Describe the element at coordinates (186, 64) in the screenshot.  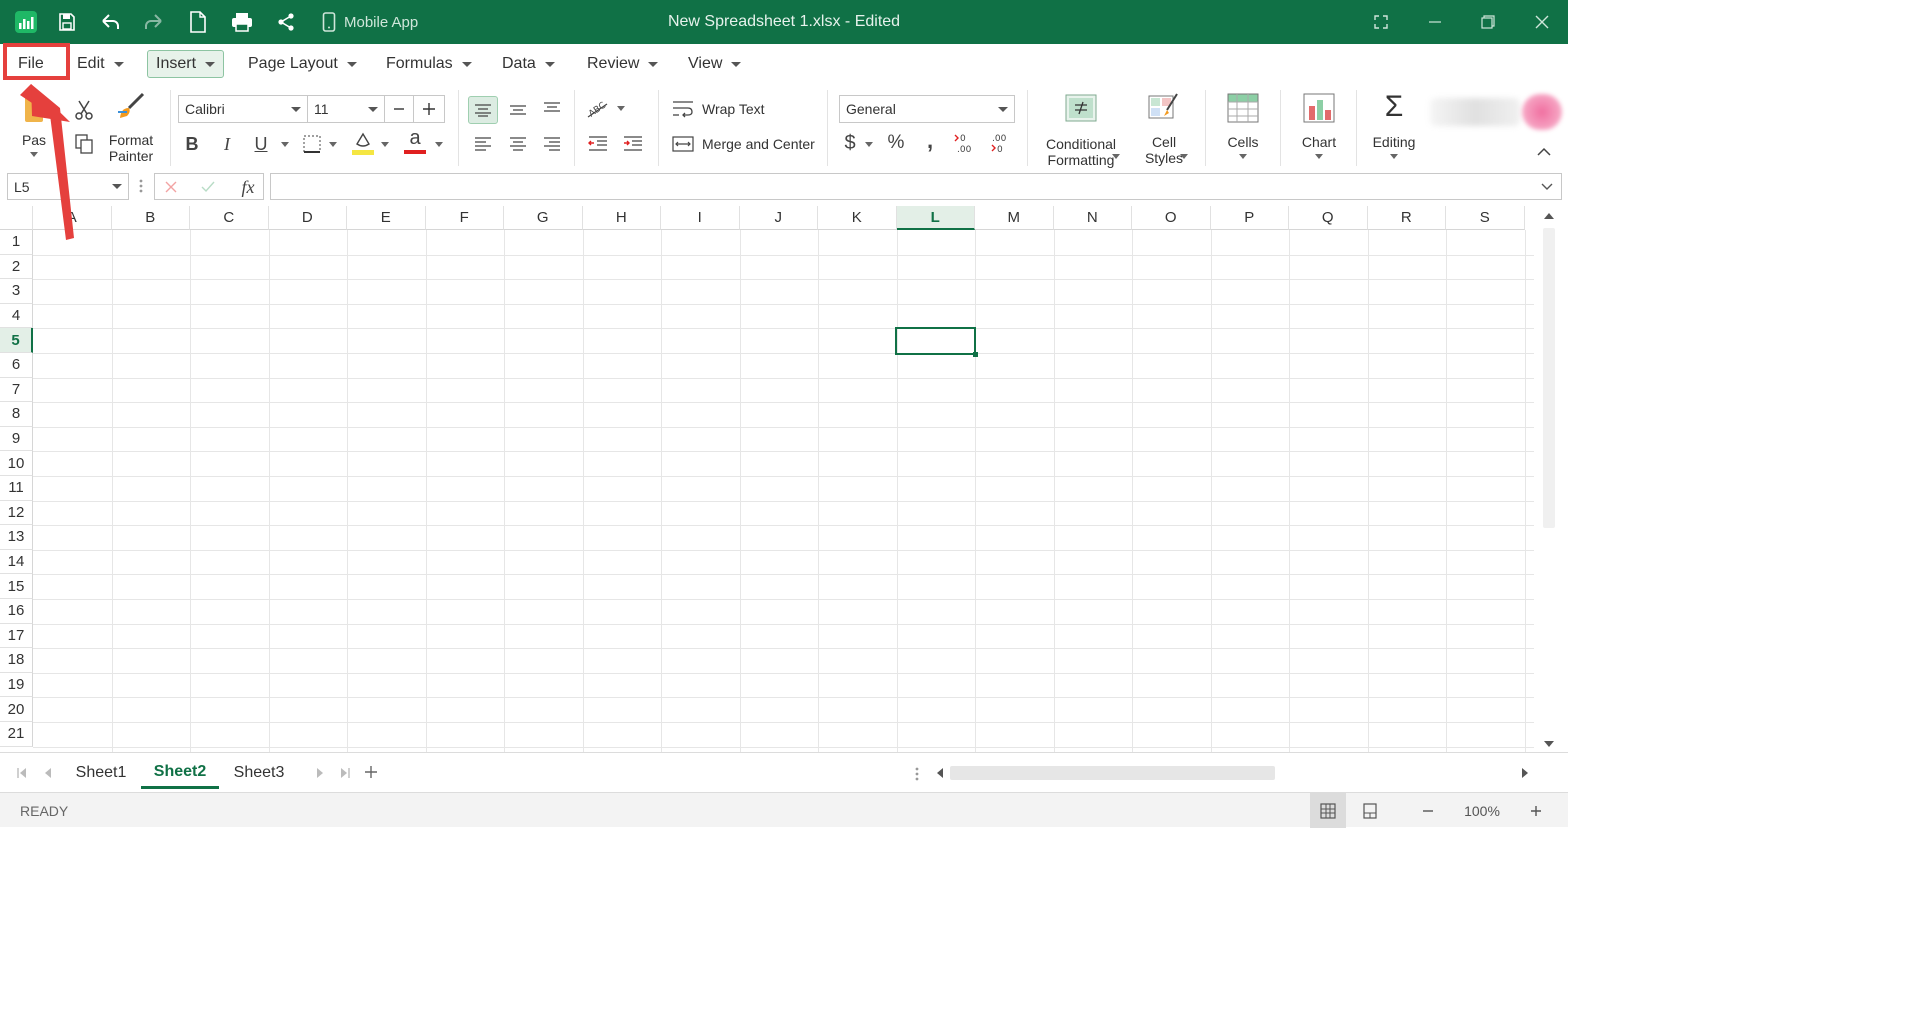
I see `menu-insert: Insert` at that location.